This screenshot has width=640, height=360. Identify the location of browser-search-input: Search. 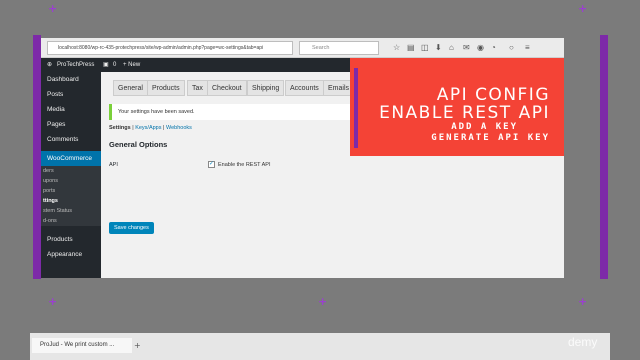
(339, 48).